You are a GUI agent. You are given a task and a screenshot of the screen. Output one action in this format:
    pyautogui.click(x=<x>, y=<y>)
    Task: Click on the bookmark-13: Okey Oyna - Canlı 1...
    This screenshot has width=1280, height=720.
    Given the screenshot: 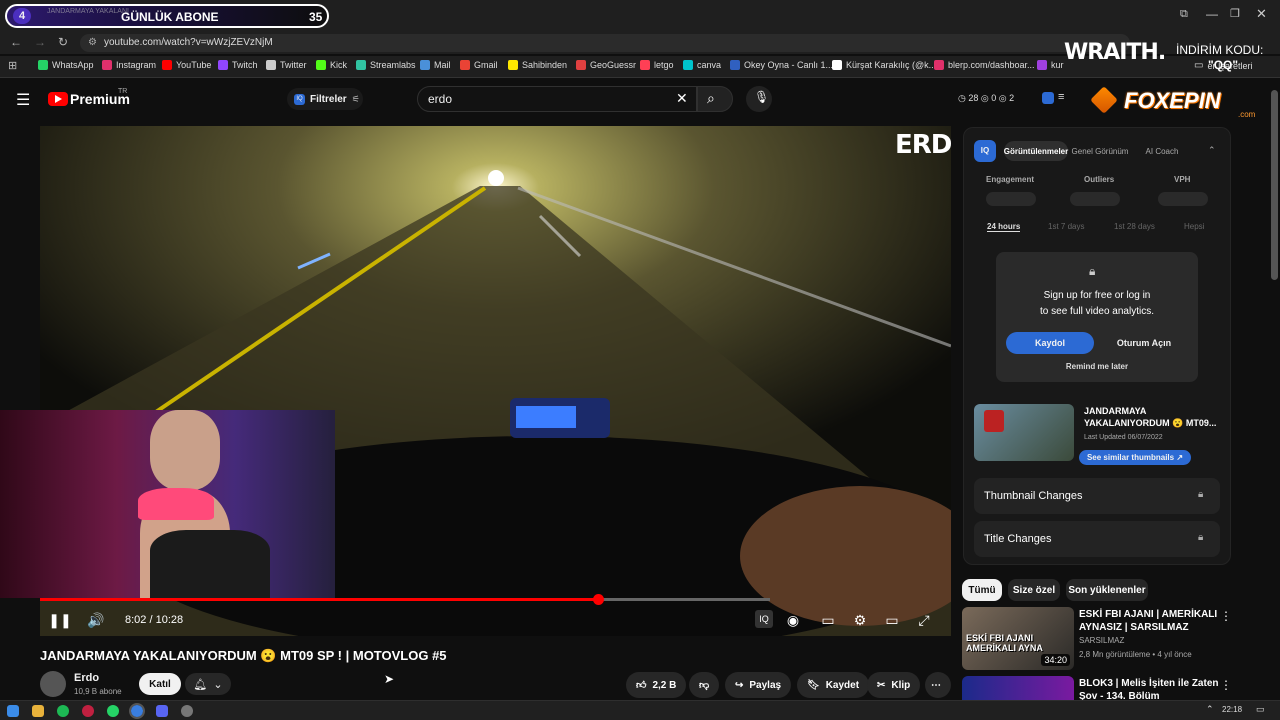 What is the action you would take?
    pyautogui.click(x=781, y=65)
    